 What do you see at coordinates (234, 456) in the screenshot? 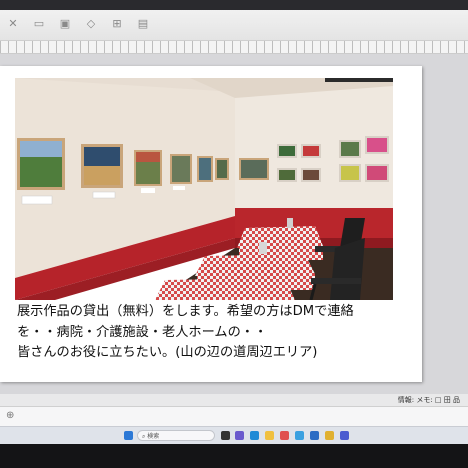
I see `monitor-bezel-bottom` at bounding box center [234, 456].